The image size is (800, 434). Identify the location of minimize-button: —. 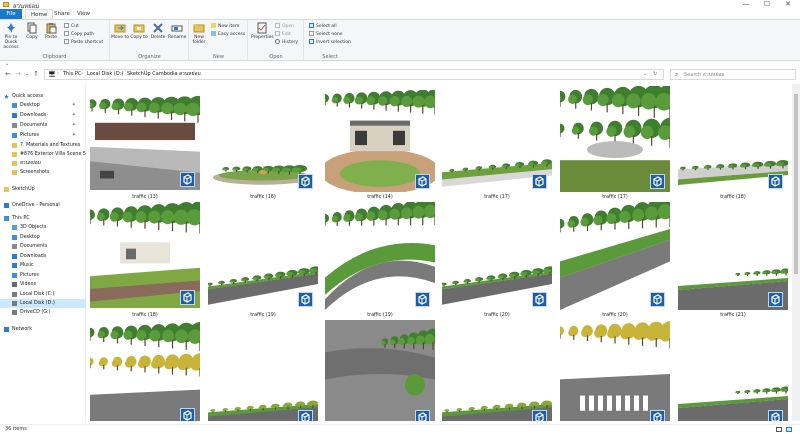
(746, 4).